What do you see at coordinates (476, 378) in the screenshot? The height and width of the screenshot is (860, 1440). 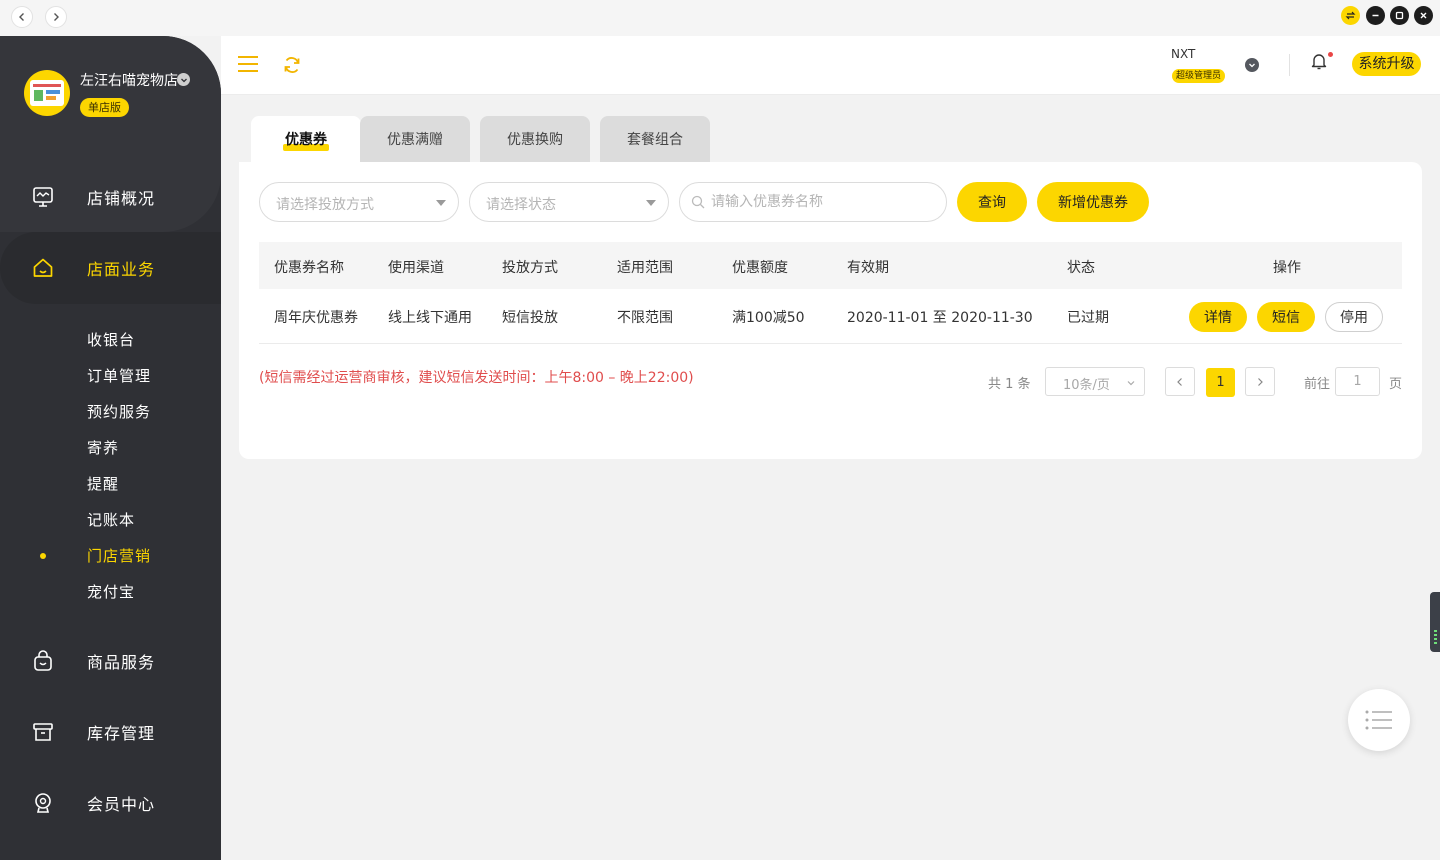 I see `sms-notice: (短信需经过运营商审核，建议短信发送时间：上午8:00 – 晚上22:00)` at bounding box center [476, 378].